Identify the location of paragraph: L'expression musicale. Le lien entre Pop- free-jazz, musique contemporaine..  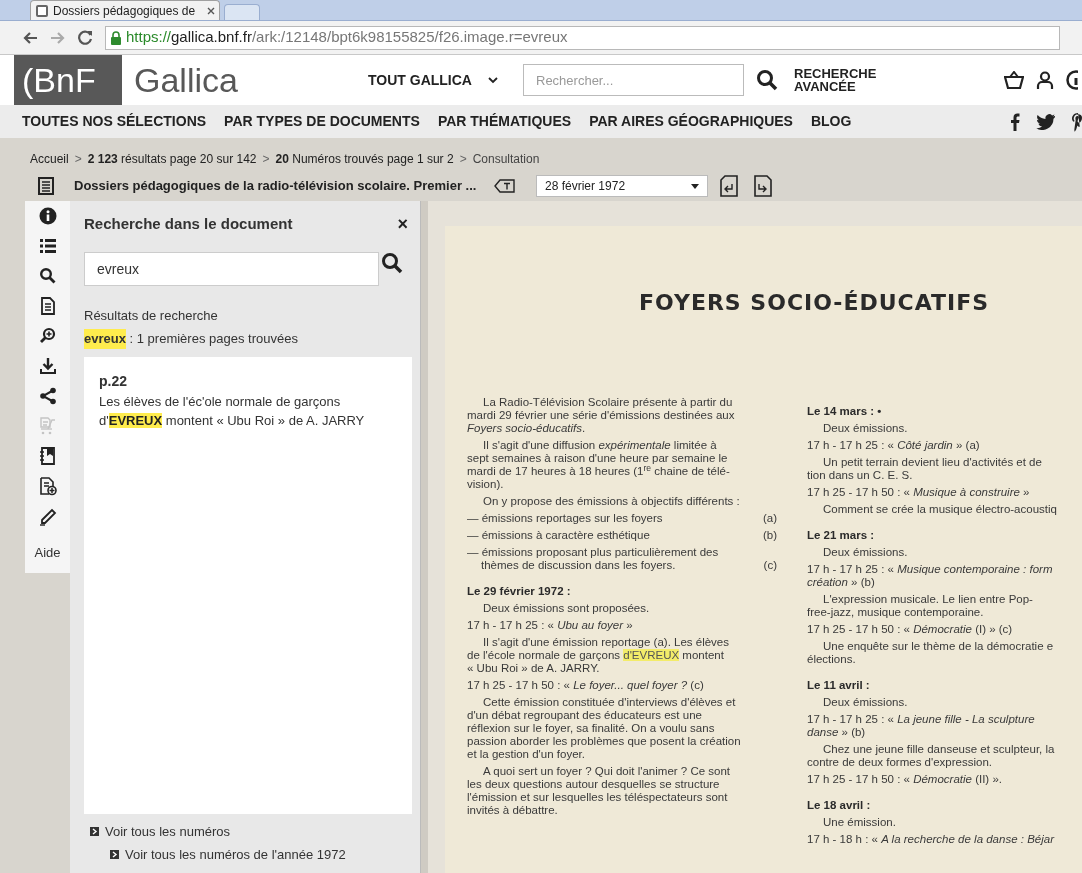
(920, 606).